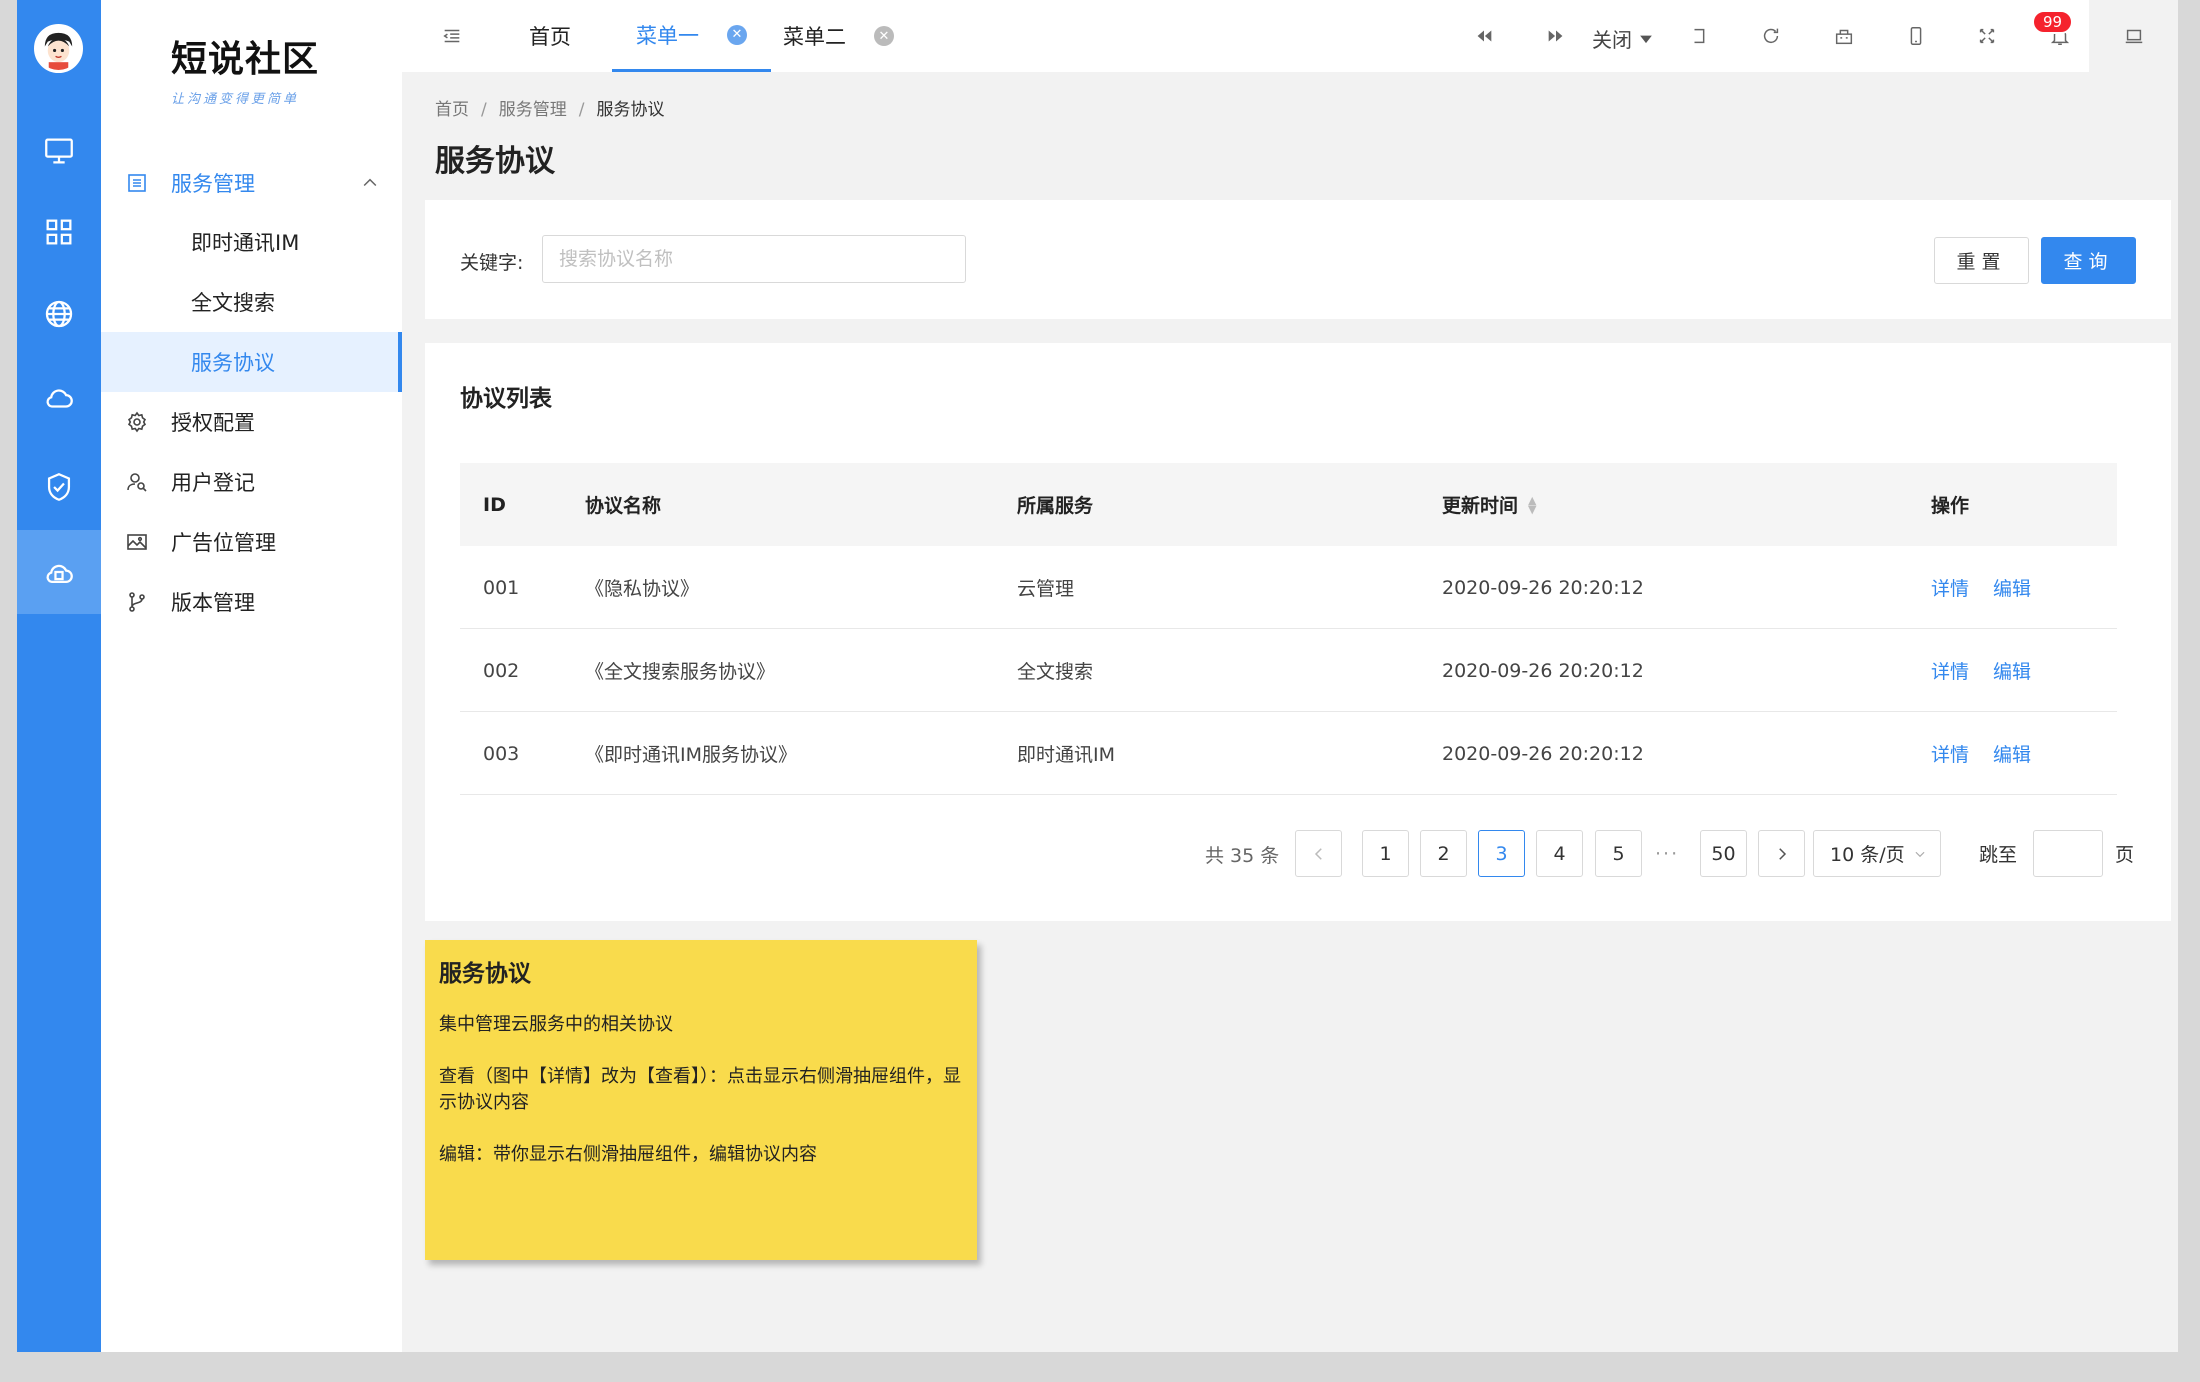 The image size is (2200, 1382). Describe the element at coordinates (59, 572) in the screenshot. I see `cloud-server-icon` at that location.